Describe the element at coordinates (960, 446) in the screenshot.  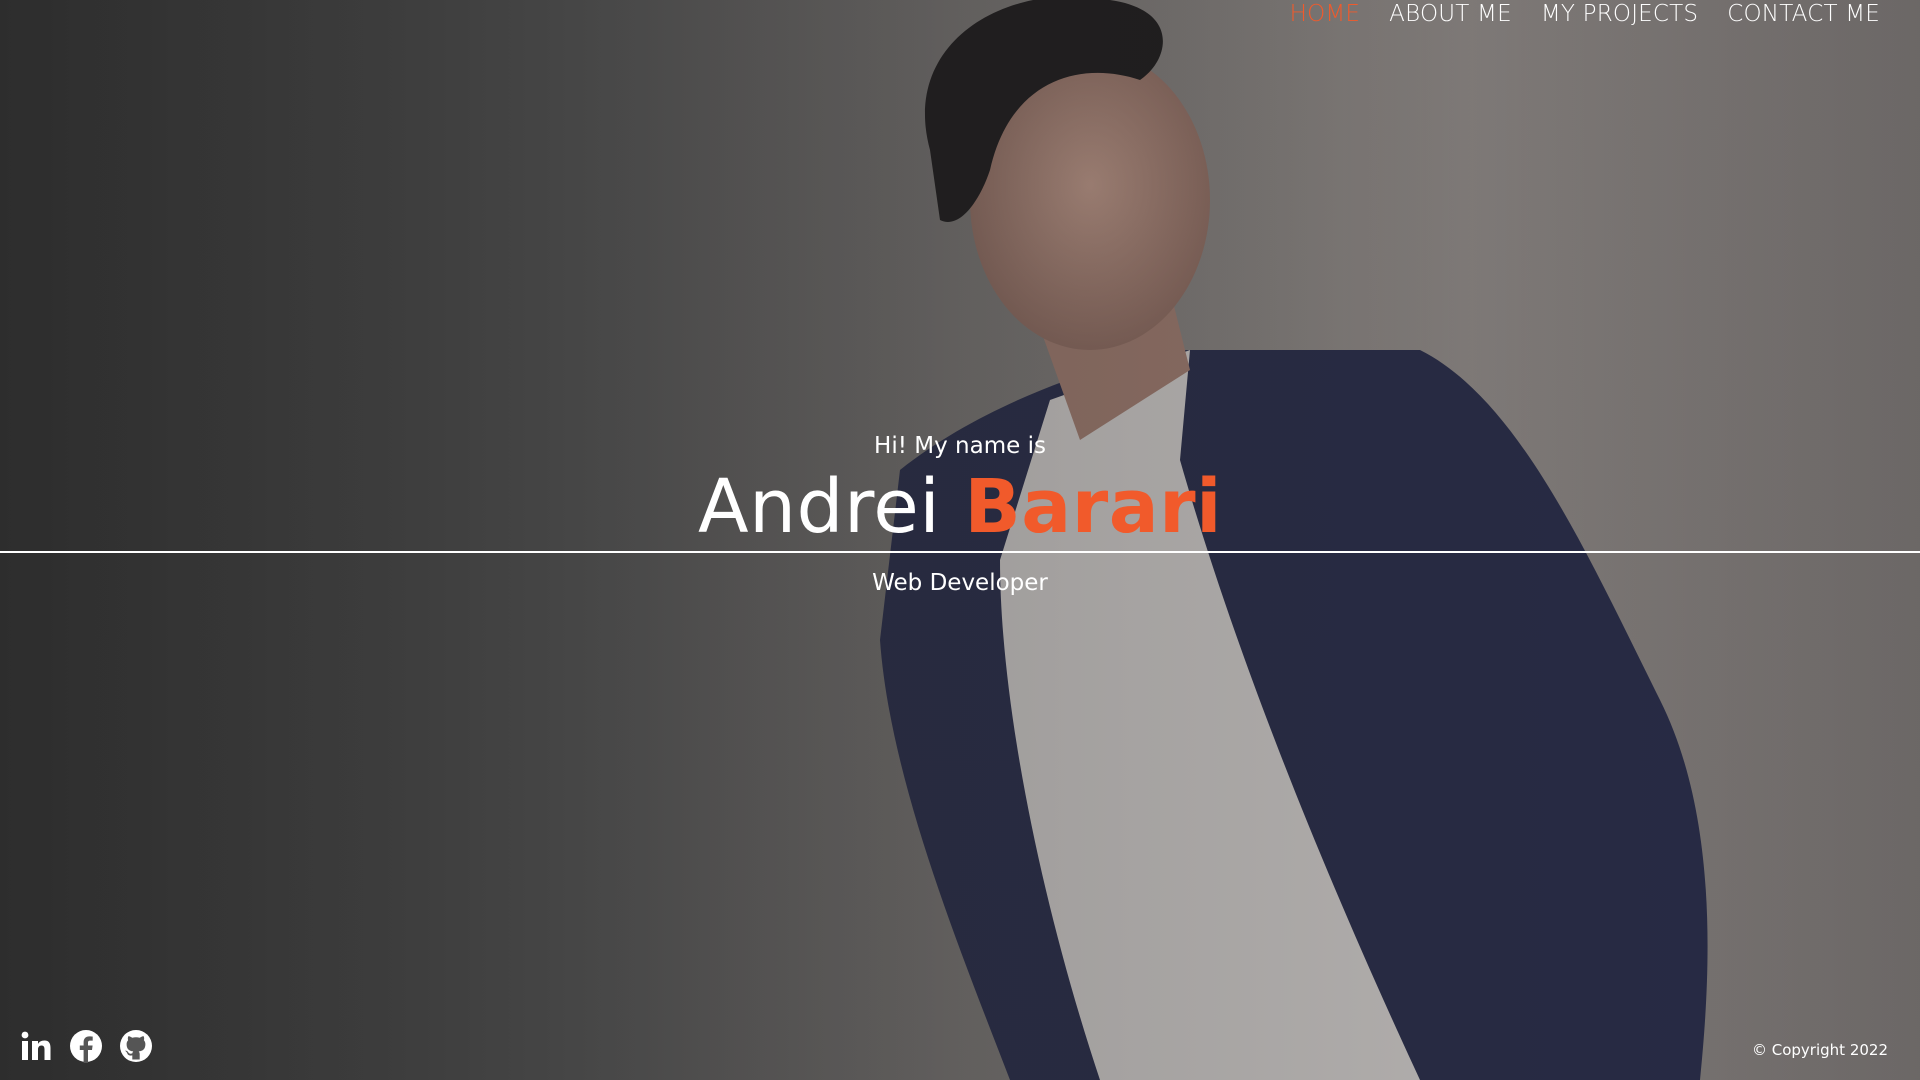
I see `hero-greeting: Hi! My name is` at that location.